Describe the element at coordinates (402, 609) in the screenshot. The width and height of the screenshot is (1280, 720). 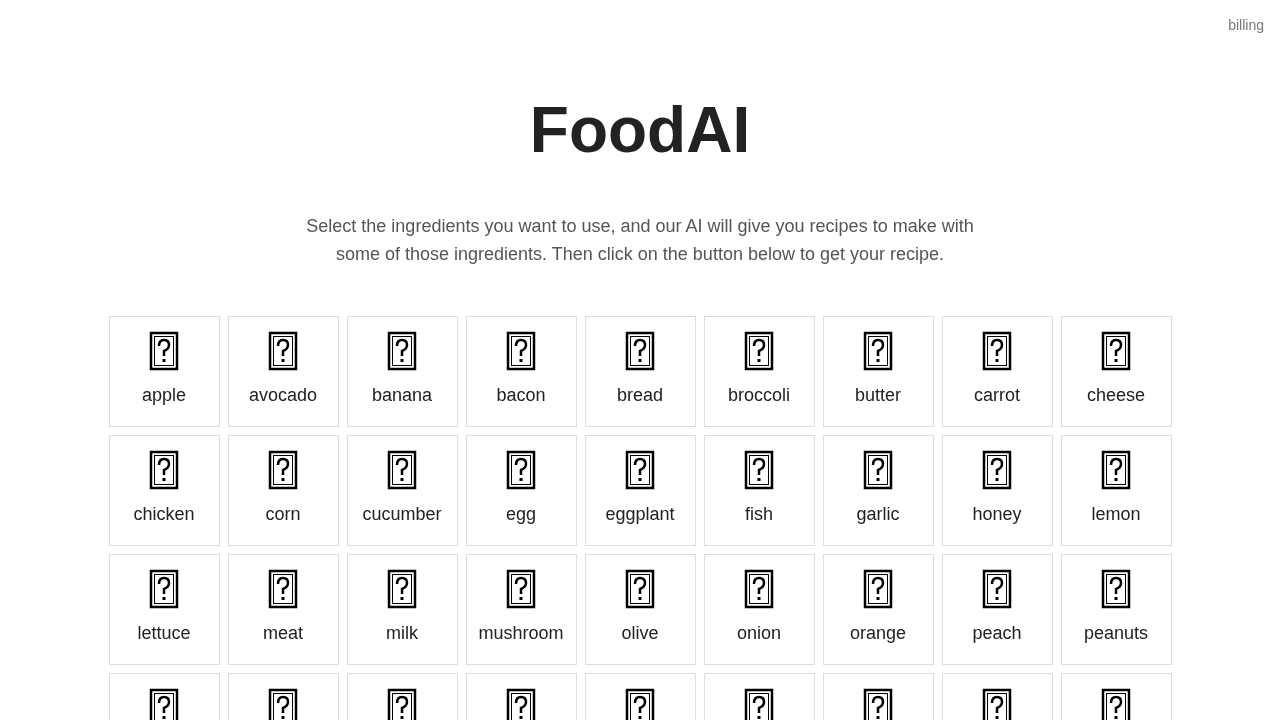
I see `ingredient-card: milk` at that location.